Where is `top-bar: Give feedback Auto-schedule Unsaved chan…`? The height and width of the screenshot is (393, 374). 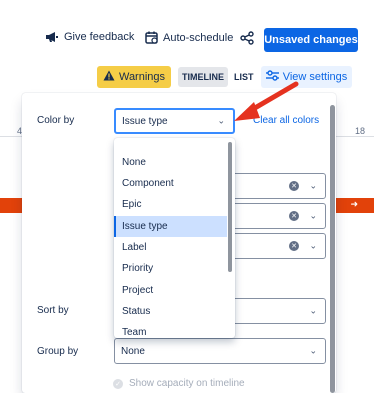 top-bar: Give feedback Auto-schedule Unsaved chan… is located at coordinates (187, 41).